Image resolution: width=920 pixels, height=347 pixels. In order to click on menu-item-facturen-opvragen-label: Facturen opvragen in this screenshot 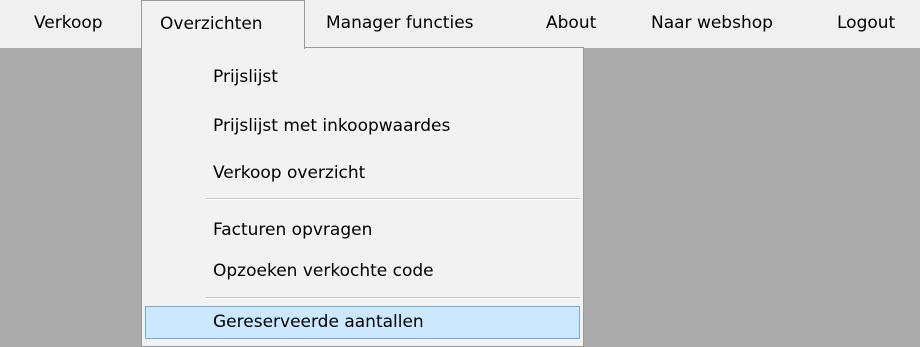, I will do `click(293, 230)`.